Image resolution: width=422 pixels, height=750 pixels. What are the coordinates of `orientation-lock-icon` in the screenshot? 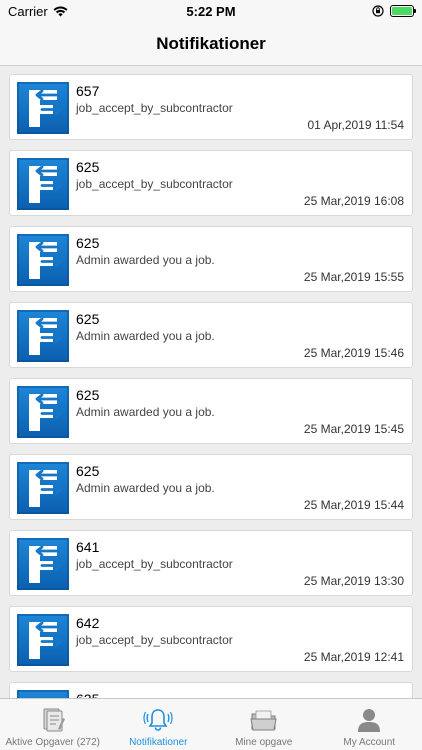 It's located at (378, 11).